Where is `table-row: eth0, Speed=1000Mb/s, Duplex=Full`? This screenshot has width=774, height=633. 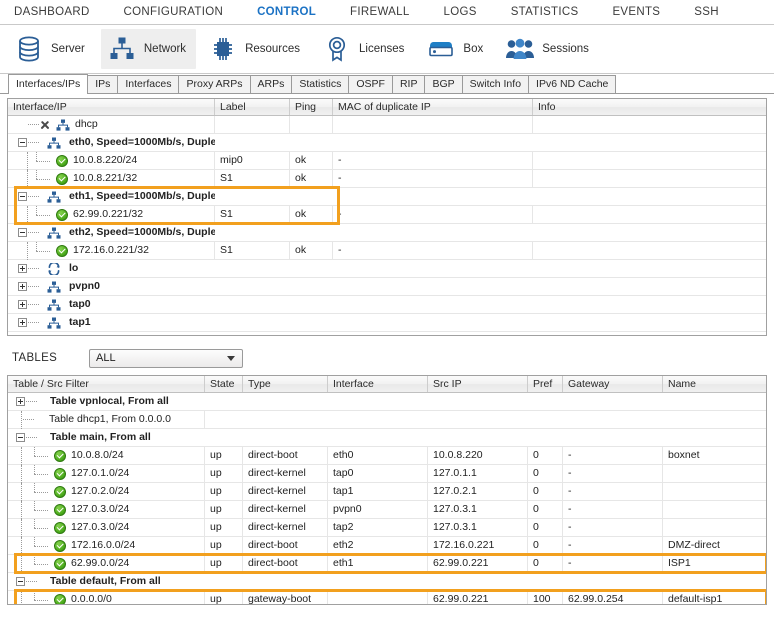 table-row: eth0, Speed=1000Mb/s, Duplex=Full is located at coordinates (387, 143).